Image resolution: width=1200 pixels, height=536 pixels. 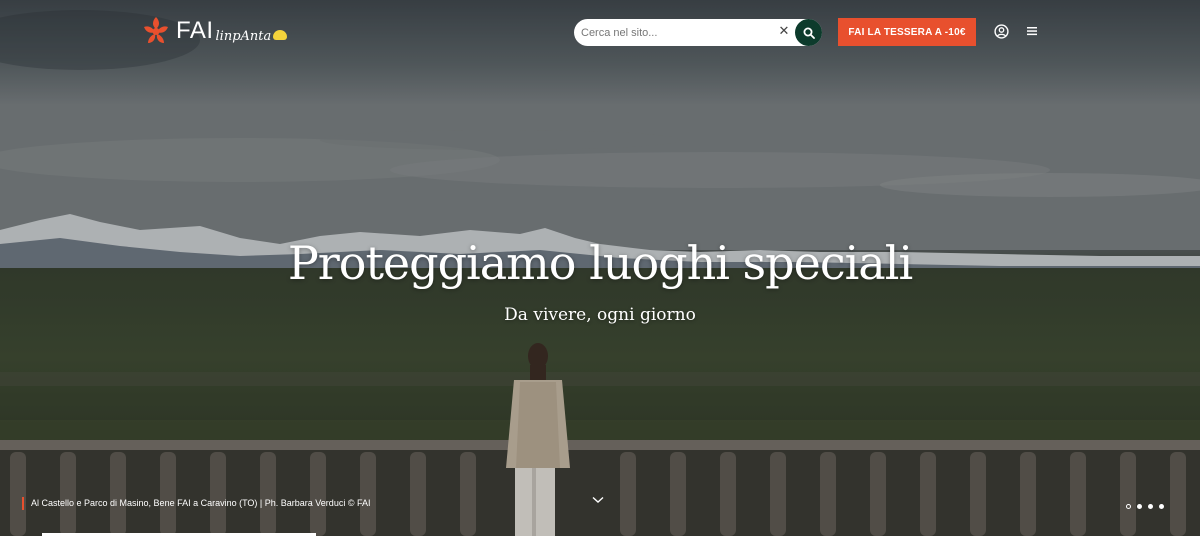 What do you see at coordinates (671, 32) in the screenshot?
I see `search-input` at bounding box center [671, 32].